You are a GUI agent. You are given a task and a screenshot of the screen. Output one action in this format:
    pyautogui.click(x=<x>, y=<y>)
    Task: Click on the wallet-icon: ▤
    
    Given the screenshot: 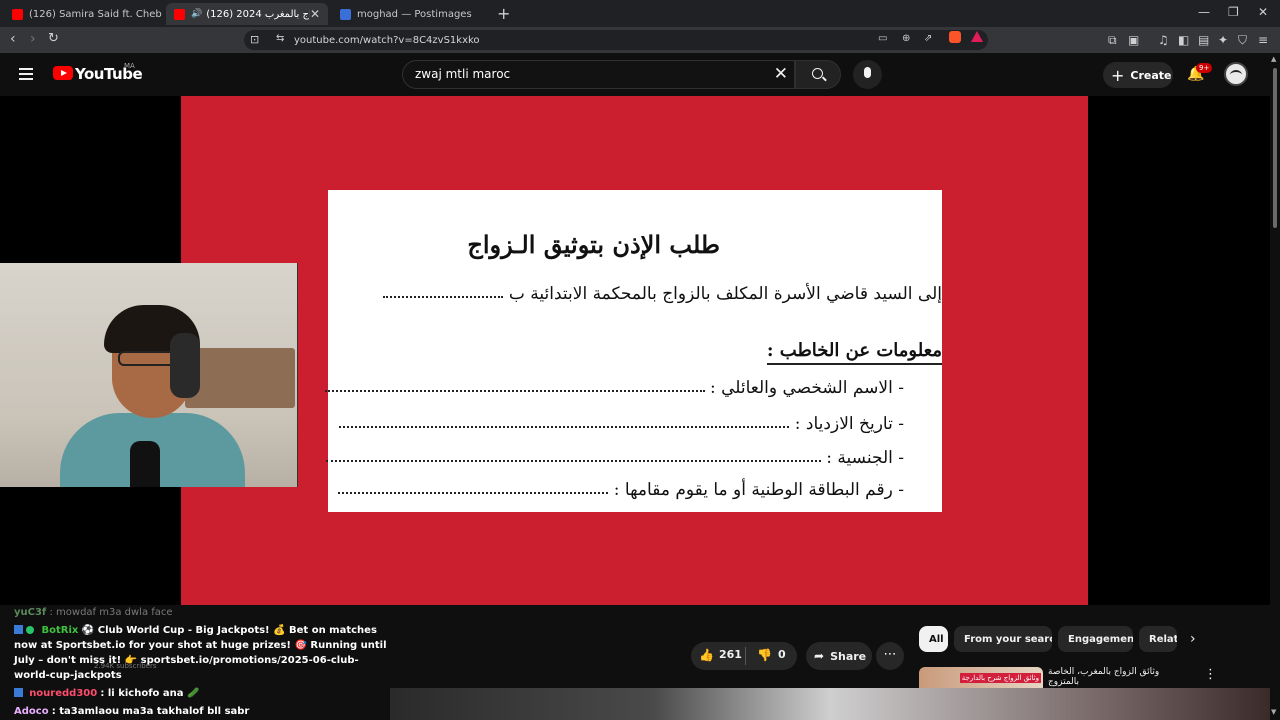 What is the action you would take?
    pyautogui.click(x=1203, y=40)
    